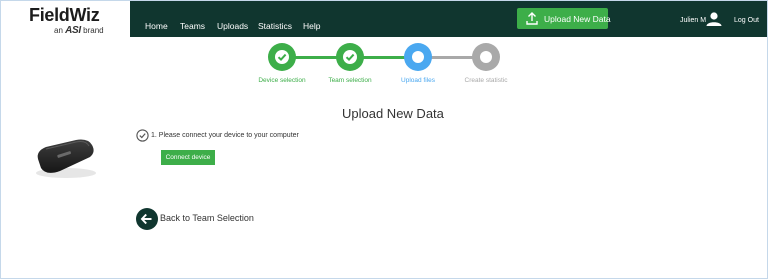  What do you see at coordinates (693, 20) in the screenshot?
I see `user-name: Julien M` at bounding box center [693, 20].